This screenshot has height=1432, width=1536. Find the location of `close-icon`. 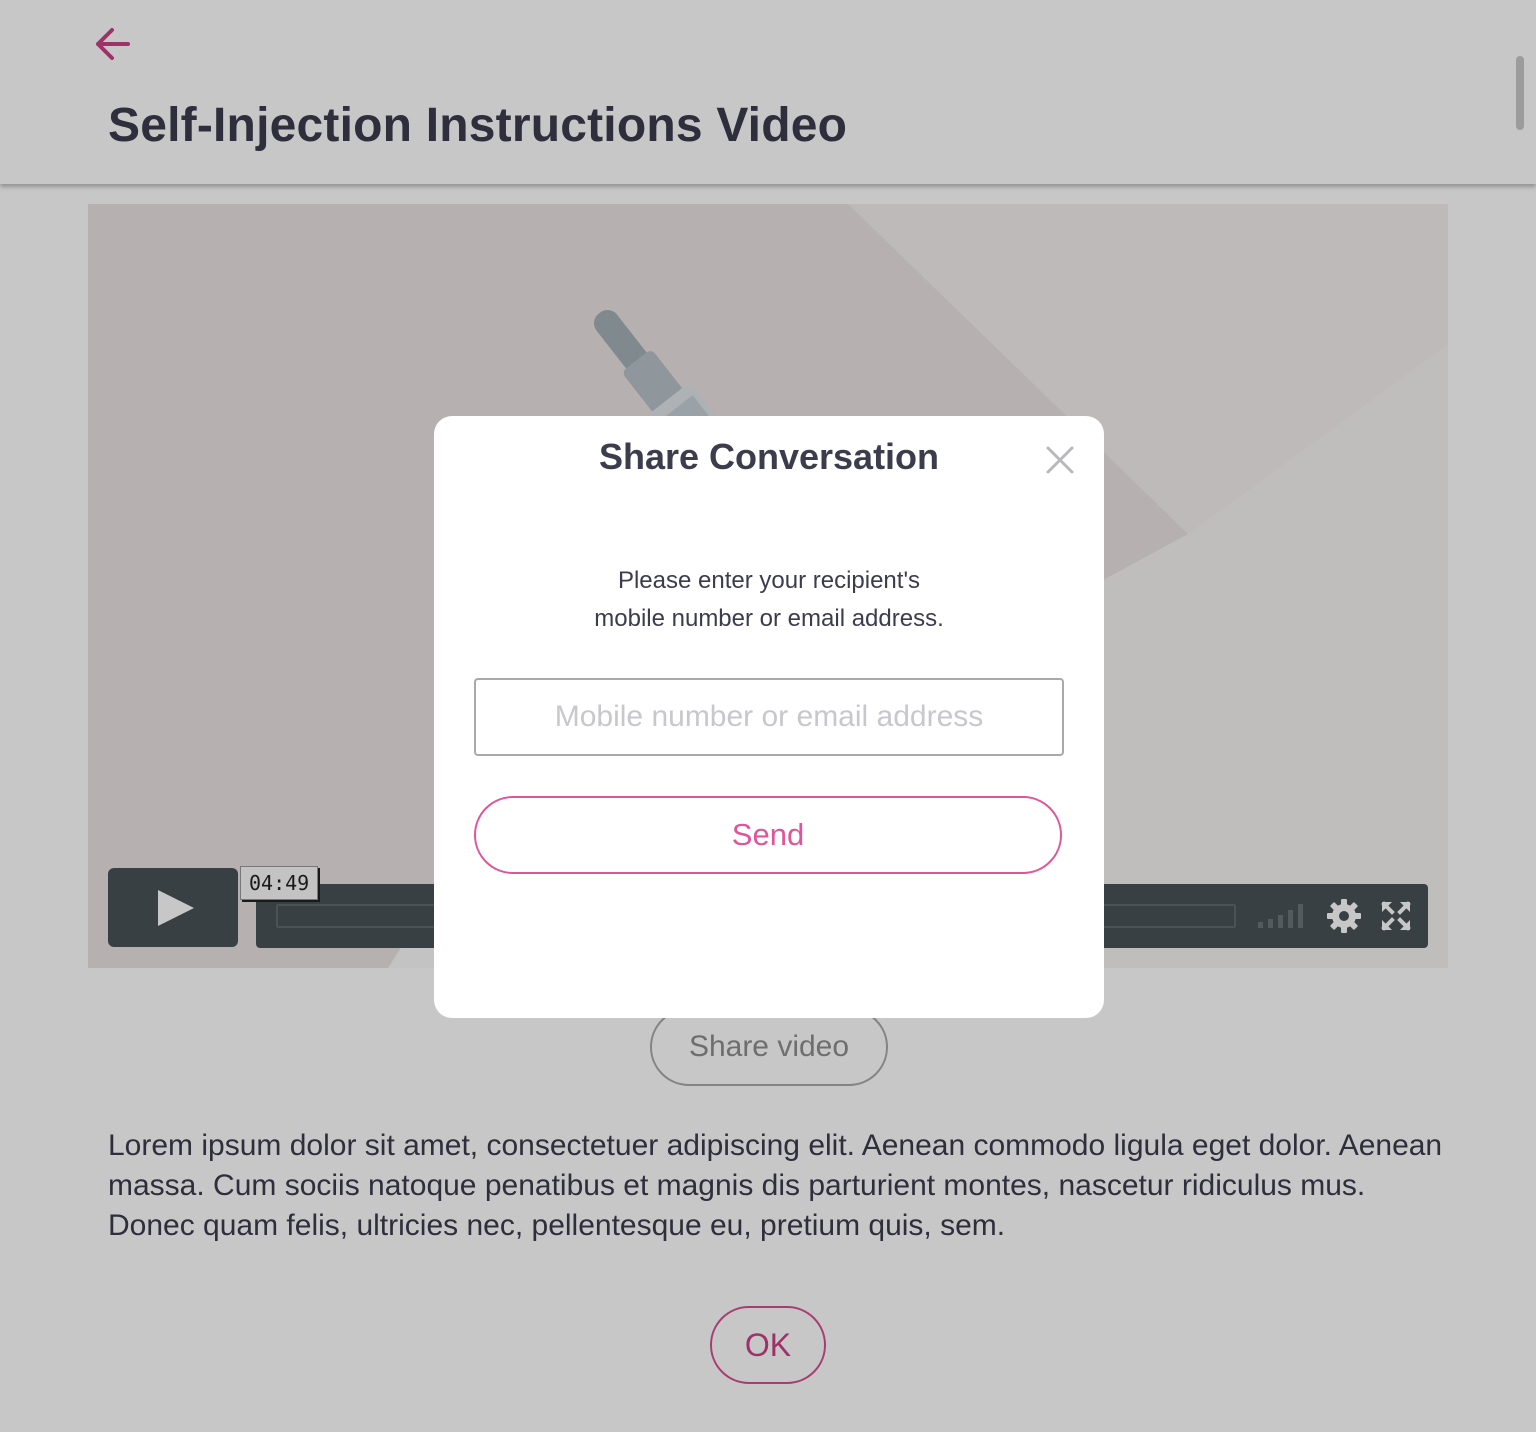

close-icon is located at coordinates (1060, 460).